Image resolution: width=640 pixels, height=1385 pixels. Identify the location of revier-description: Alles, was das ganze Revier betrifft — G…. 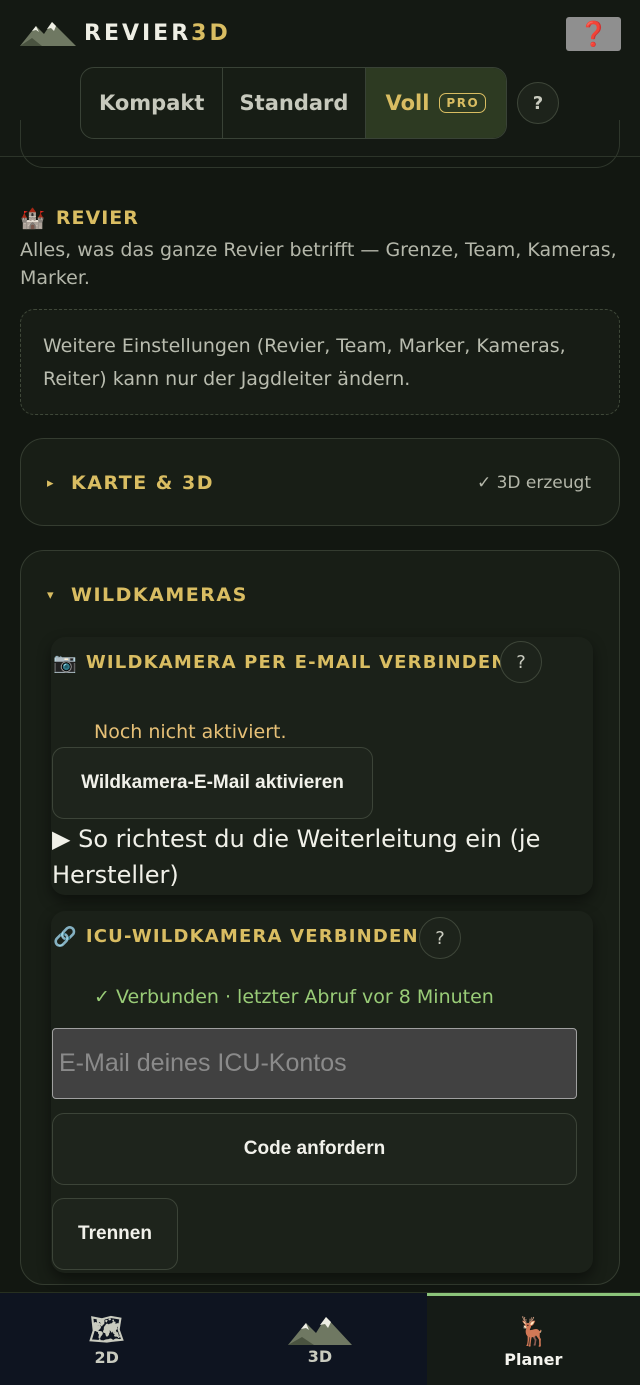
(318, 264).